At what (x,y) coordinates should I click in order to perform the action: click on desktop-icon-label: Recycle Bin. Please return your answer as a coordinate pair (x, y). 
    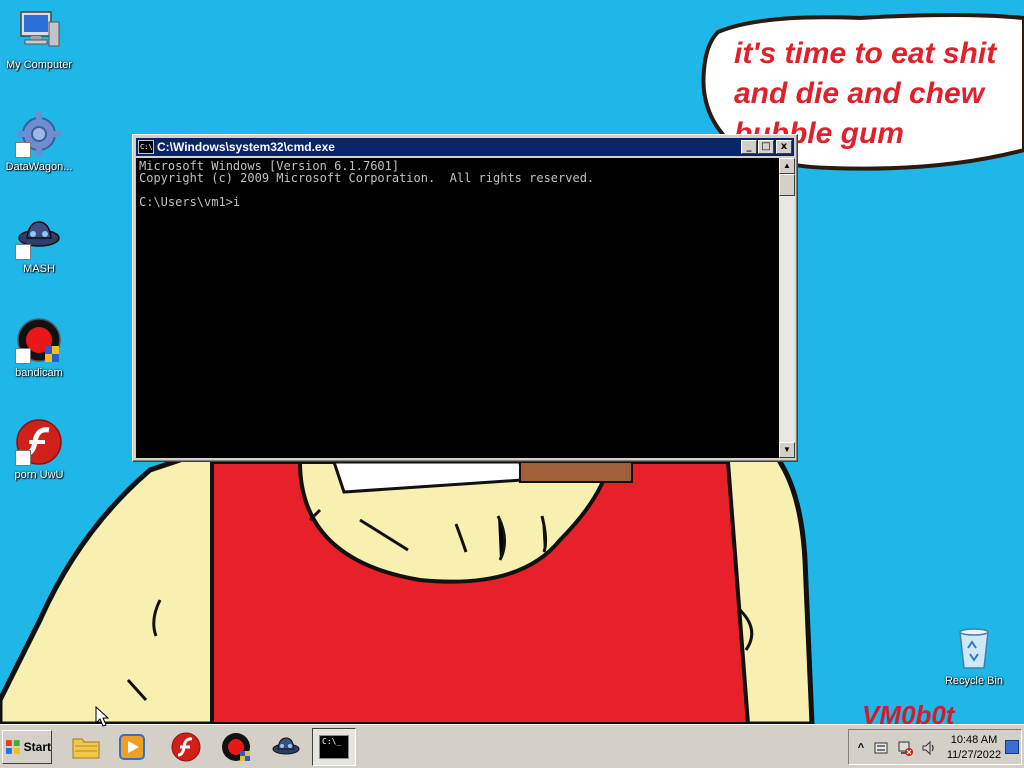
    Looking at the image, I should click on (974, 681).